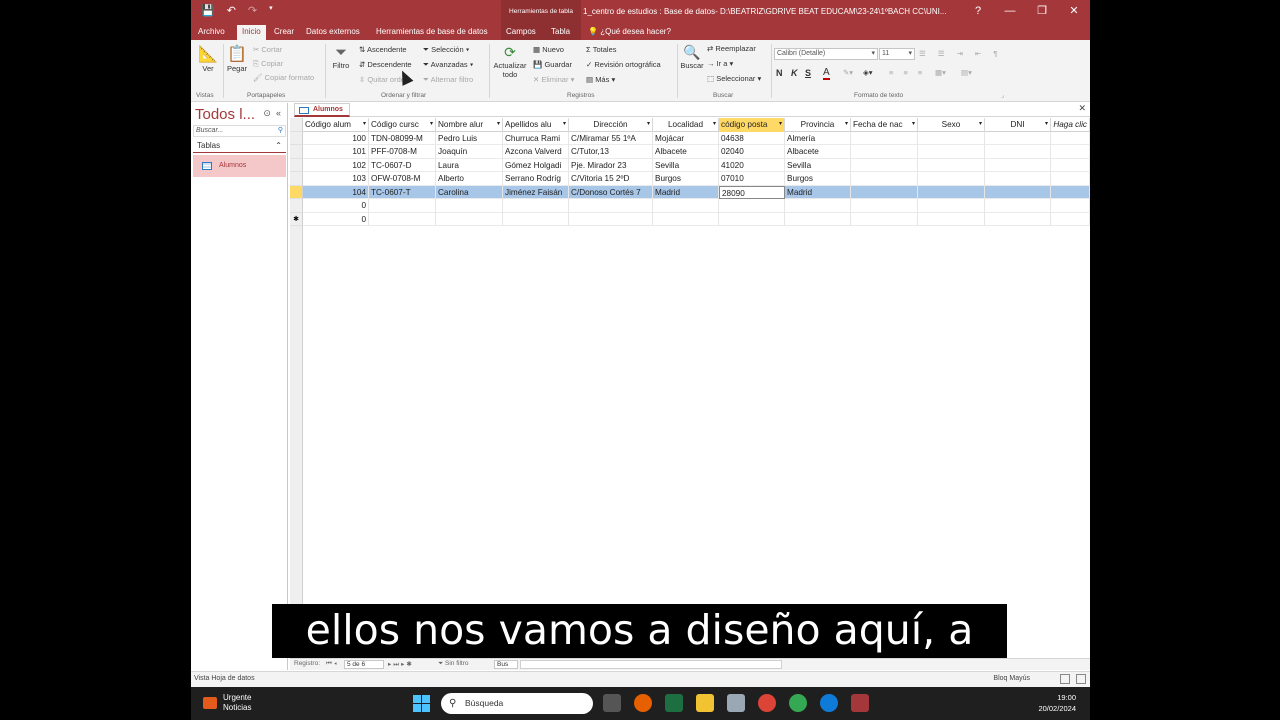 The image size is (1280, 720). I want to click on tab-tabla: Tabla, so click(560, 32).